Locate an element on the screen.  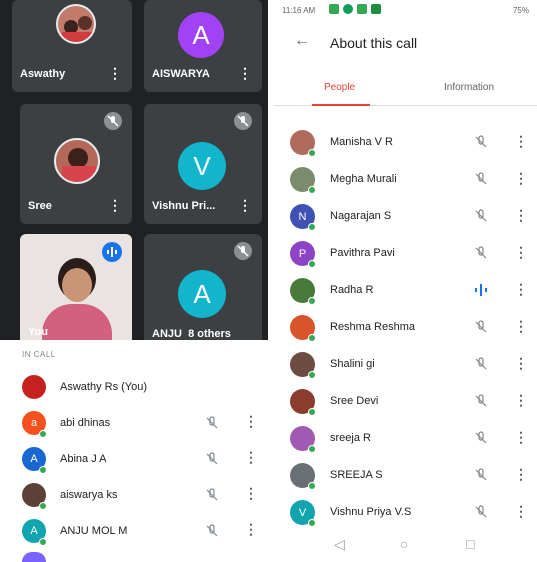
participant-row: P Pavithra Pavi ⋮ is located at coordinates (405, 253).